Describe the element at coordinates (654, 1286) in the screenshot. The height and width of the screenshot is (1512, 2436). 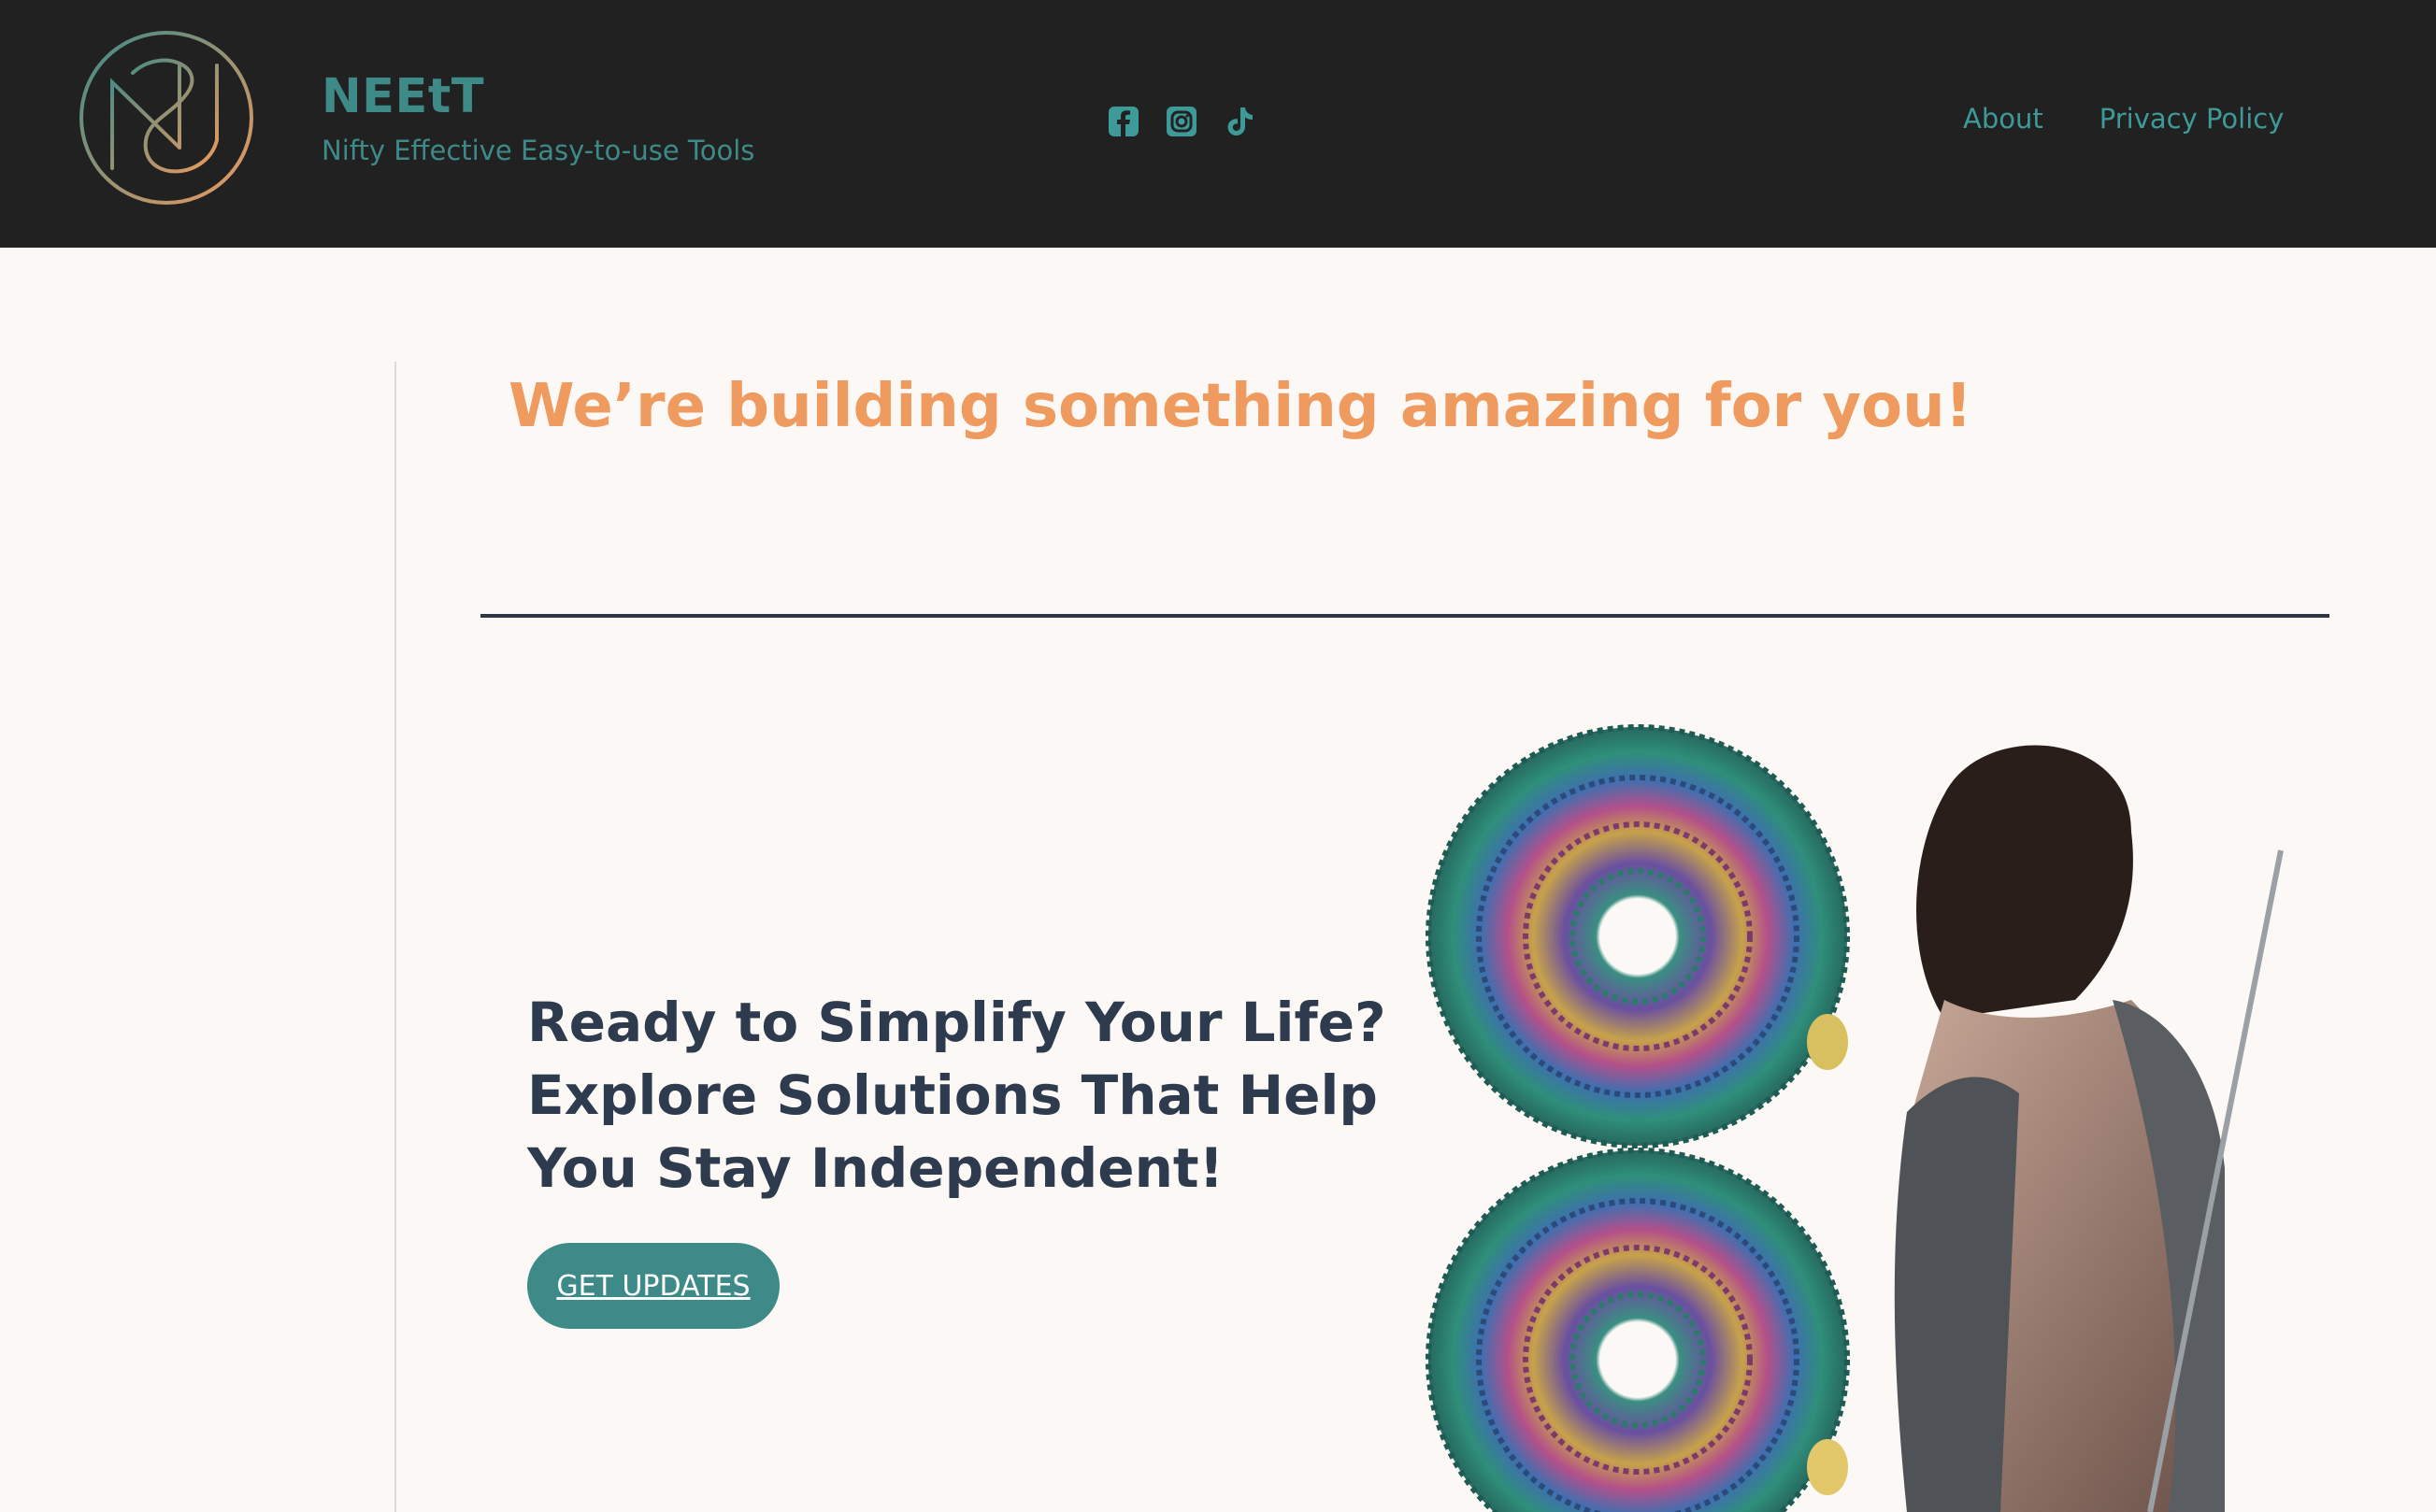
I see `get-updates-button: GET UPDATES` at that location.